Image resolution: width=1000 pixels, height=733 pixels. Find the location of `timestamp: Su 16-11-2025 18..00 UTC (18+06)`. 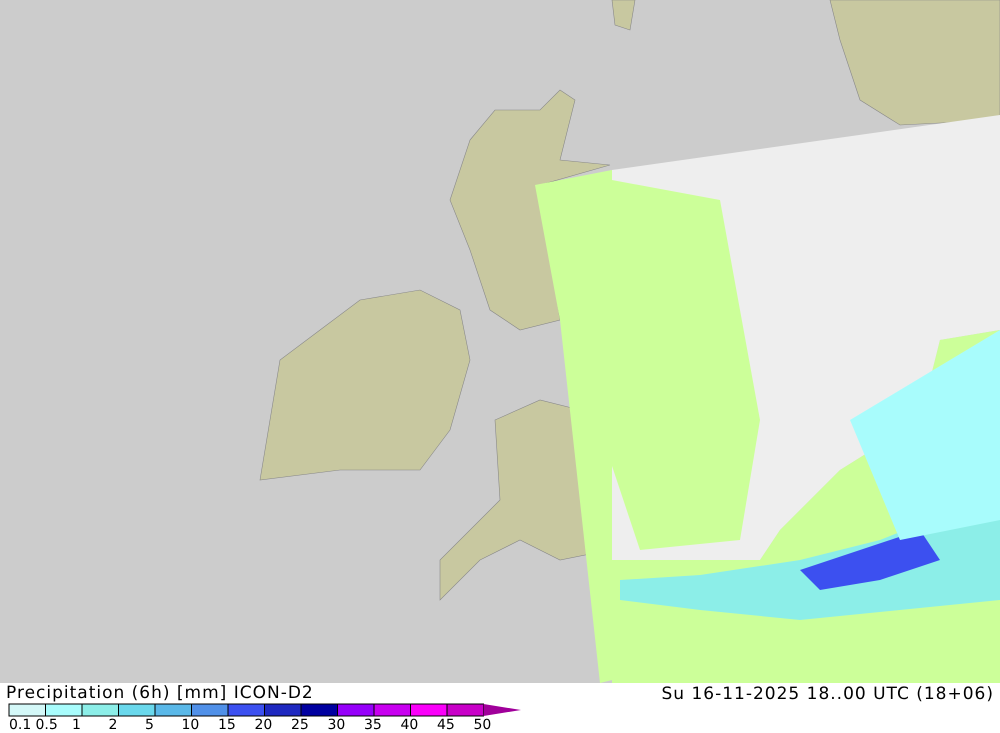

timestamp: Su 16-11-2025 18..00 UTC (18+06) is located at coordinates (827, 694).